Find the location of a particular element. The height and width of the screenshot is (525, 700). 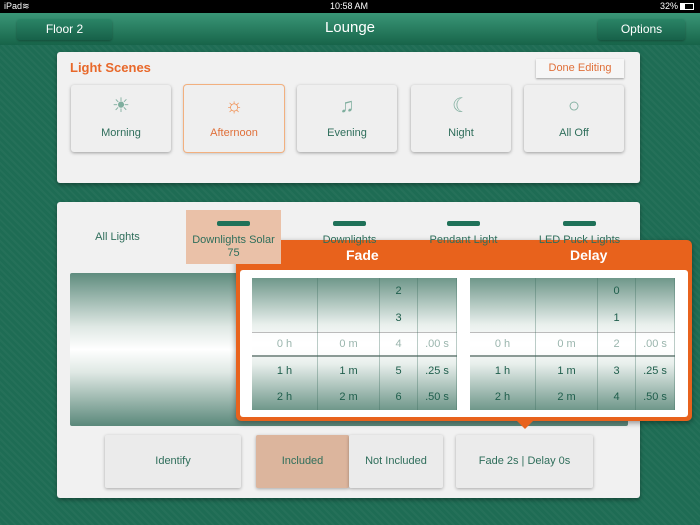

battery-label: 32% is located at coordinates (669, 6).